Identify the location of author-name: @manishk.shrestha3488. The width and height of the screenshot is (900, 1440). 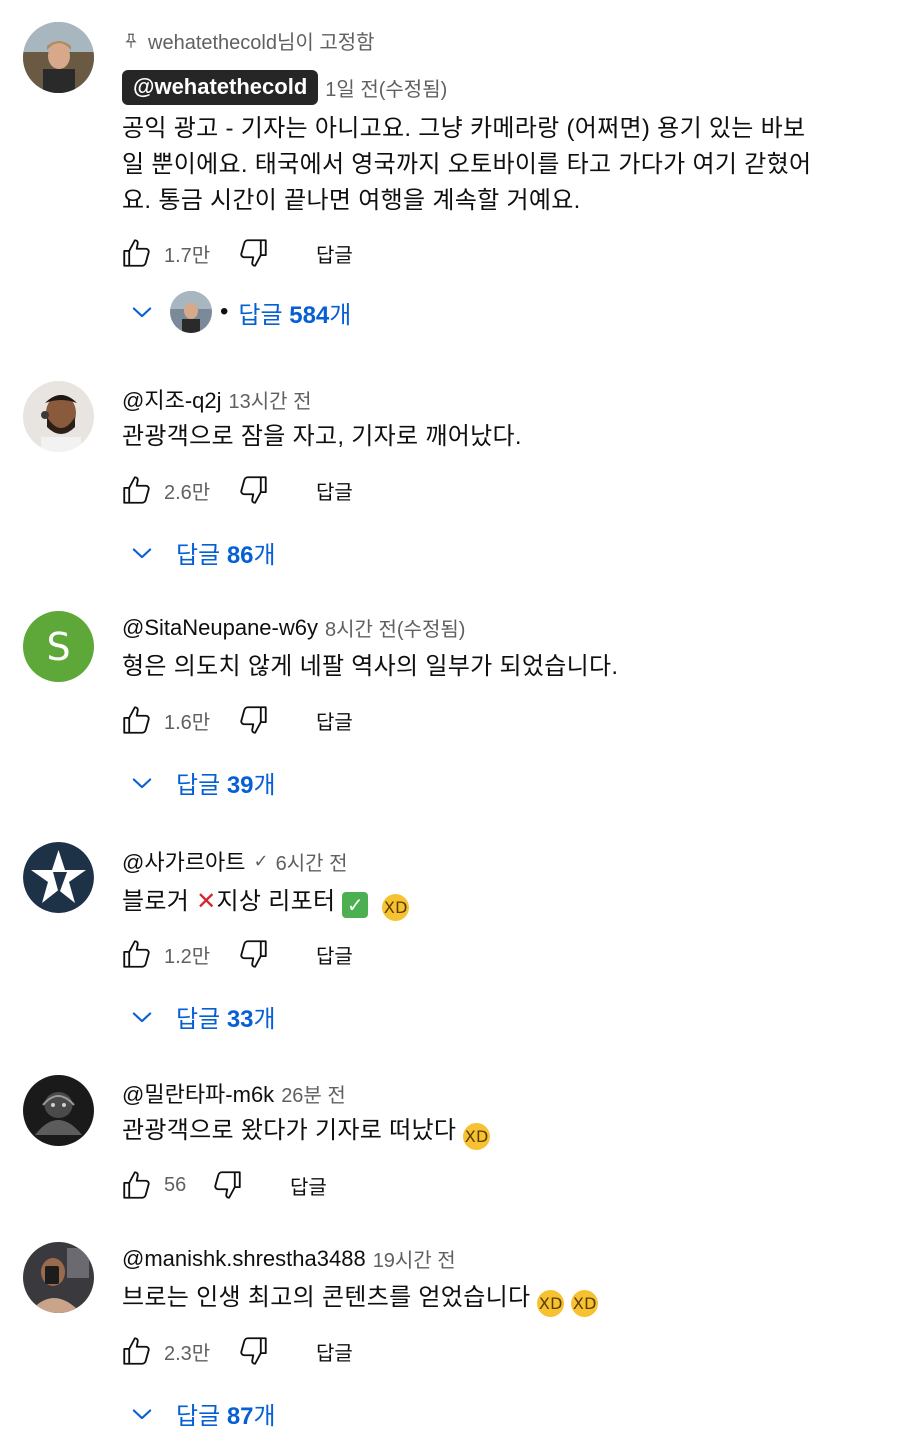
(244, 1259).